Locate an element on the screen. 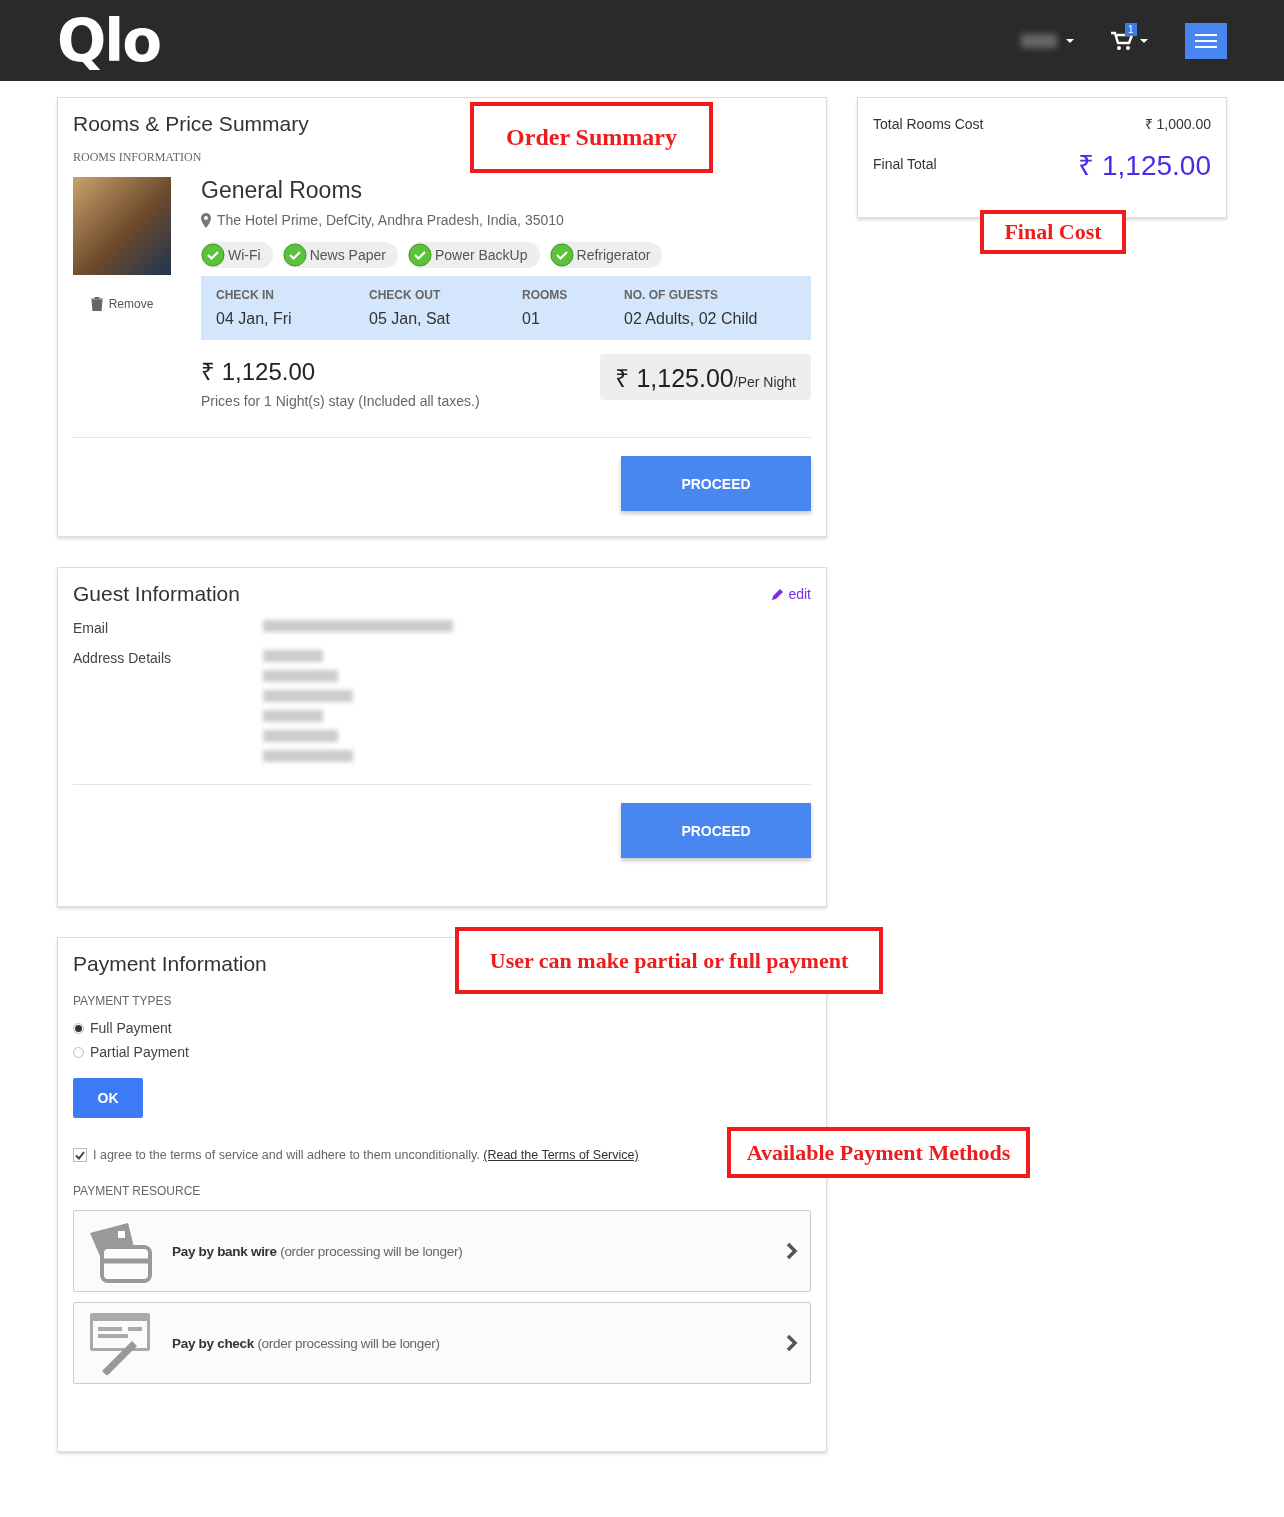 This screenshot has height=1517, width=1284. menu-button is located at coordinates (1206, 40).